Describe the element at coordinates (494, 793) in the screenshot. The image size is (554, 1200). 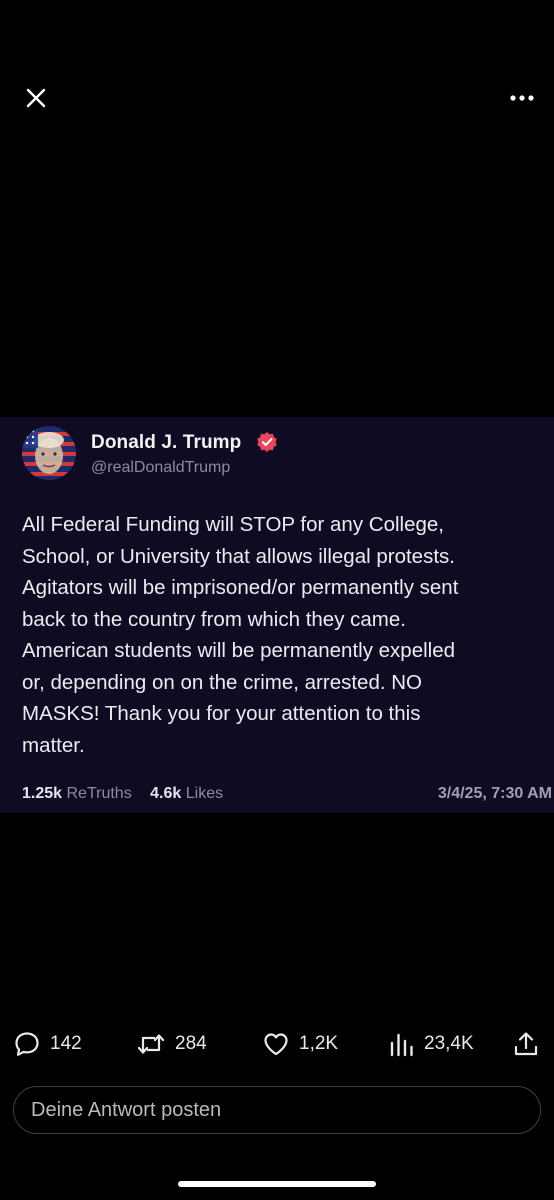
I see `post-timestamp: 3/4/25, 7:30 AM` at that location.